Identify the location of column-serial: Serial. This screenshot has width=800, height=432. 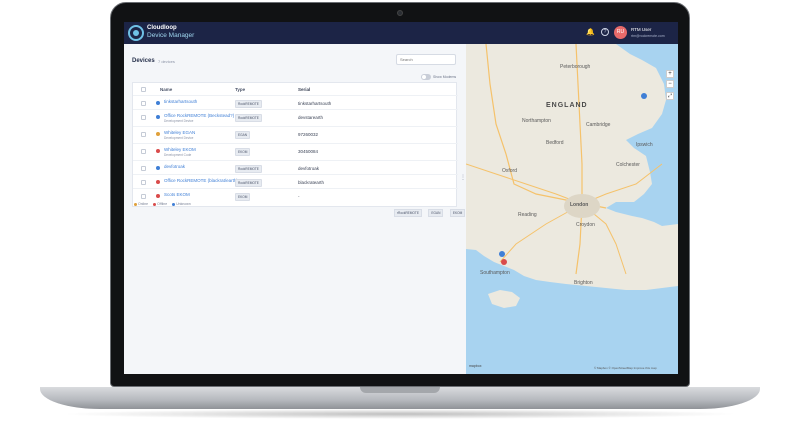
(304, 89).